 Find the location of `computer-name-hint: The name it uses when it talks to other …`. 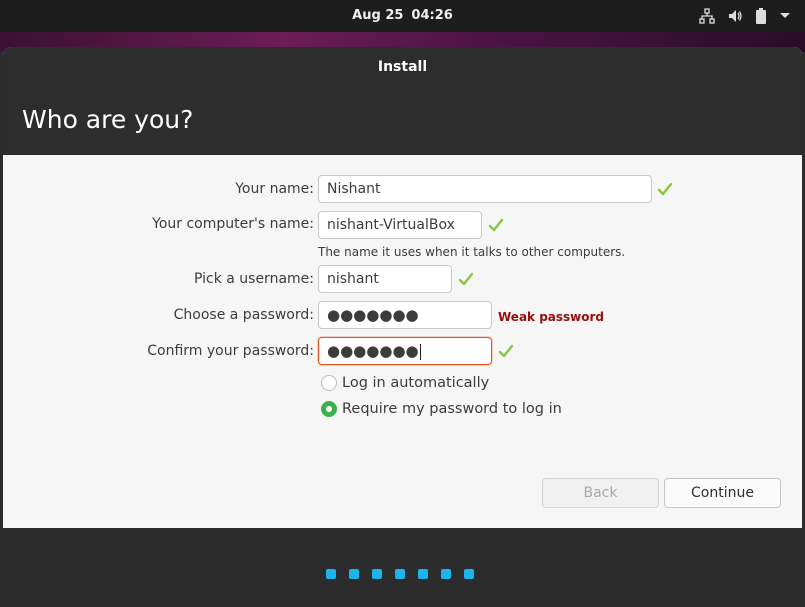

computer-name-hint: The name it uses when it talks to other … is located at coordinates (472, 252).